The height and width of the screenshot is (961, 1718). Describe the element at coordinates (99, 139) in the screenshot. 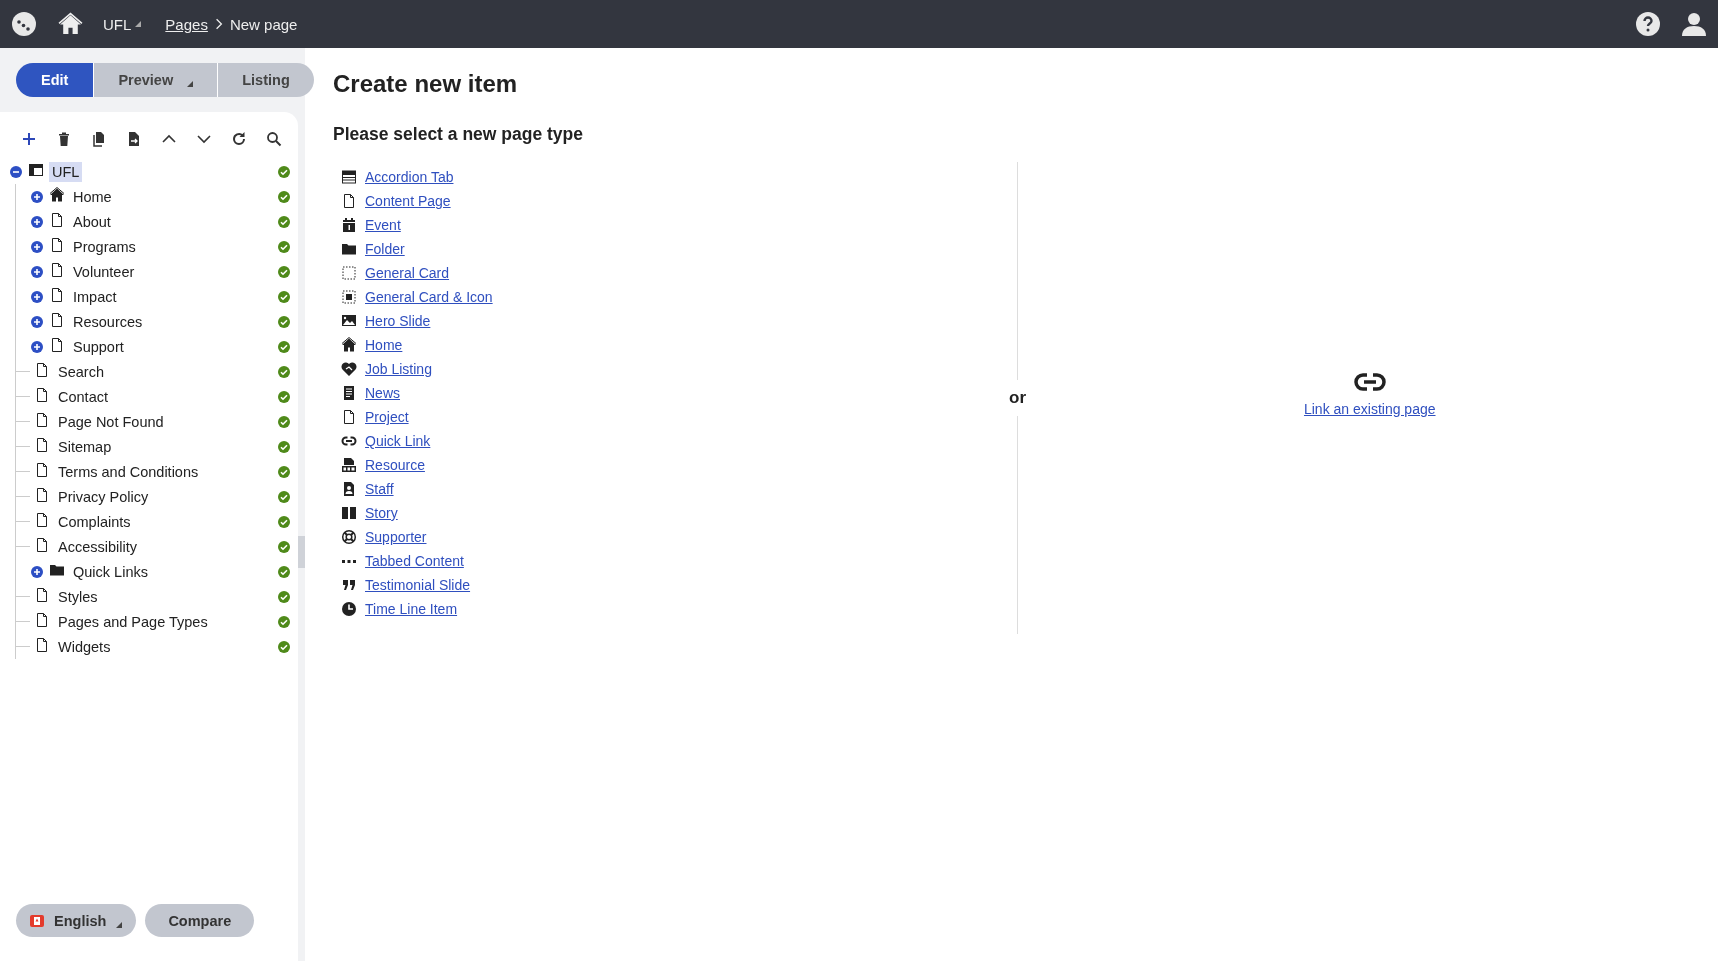

I see `copy-icon` at that location.